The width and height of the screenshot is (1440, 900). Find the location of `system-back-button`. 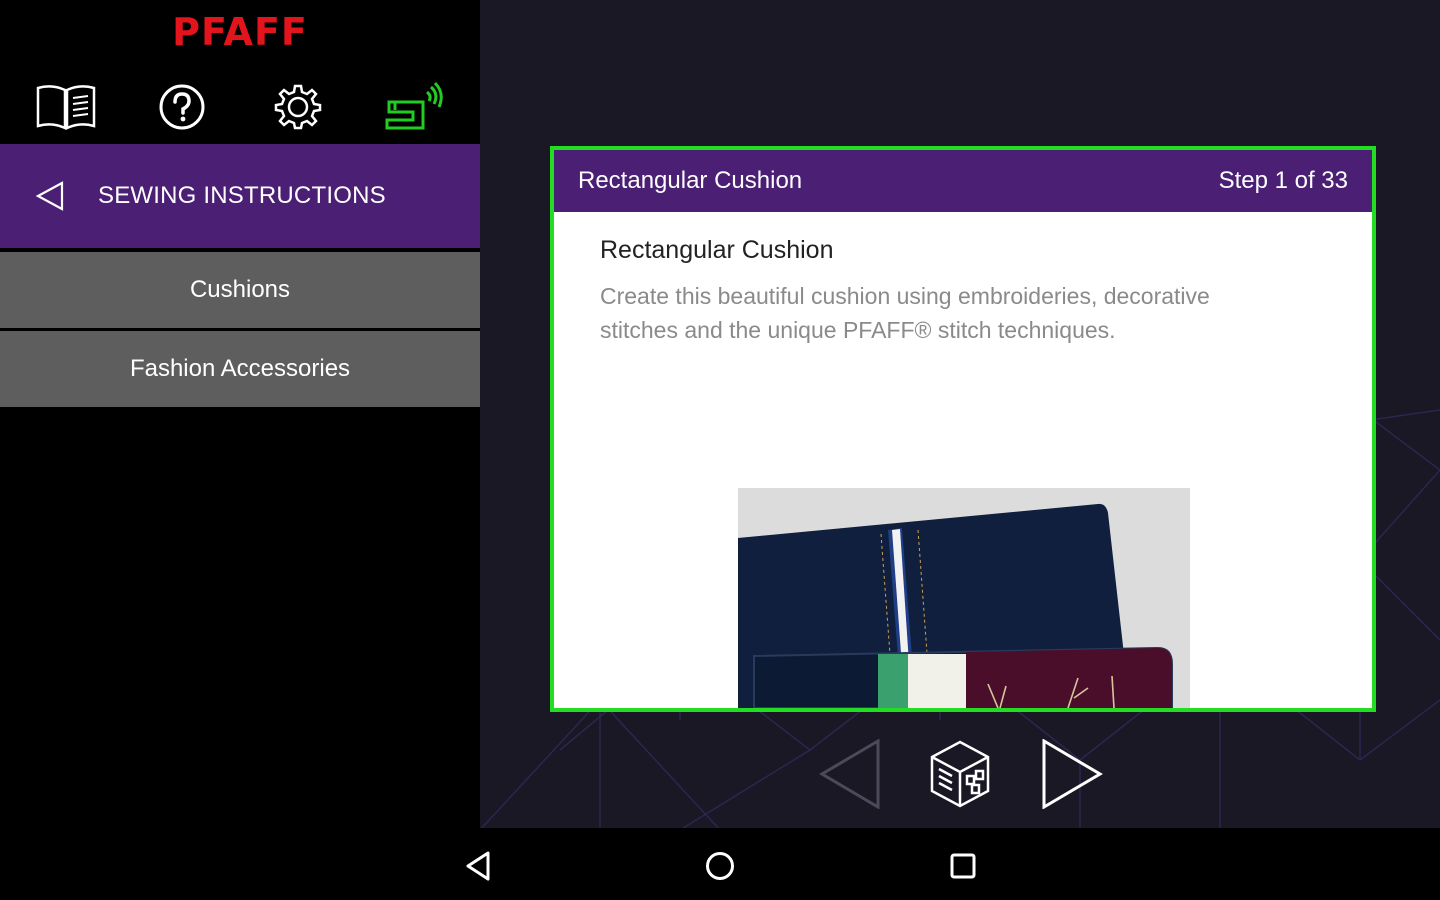

system-back-button is located at coordinates (478, 866).